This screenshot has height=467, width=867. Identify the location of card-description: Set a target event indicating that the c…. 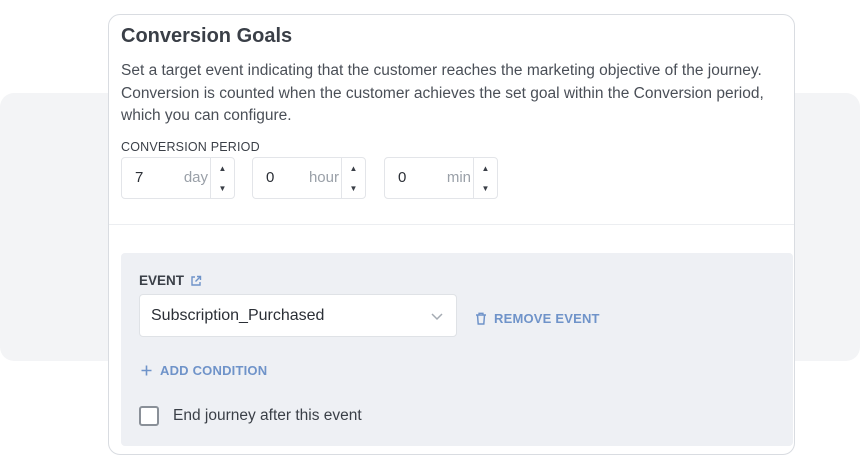
(442, 93).